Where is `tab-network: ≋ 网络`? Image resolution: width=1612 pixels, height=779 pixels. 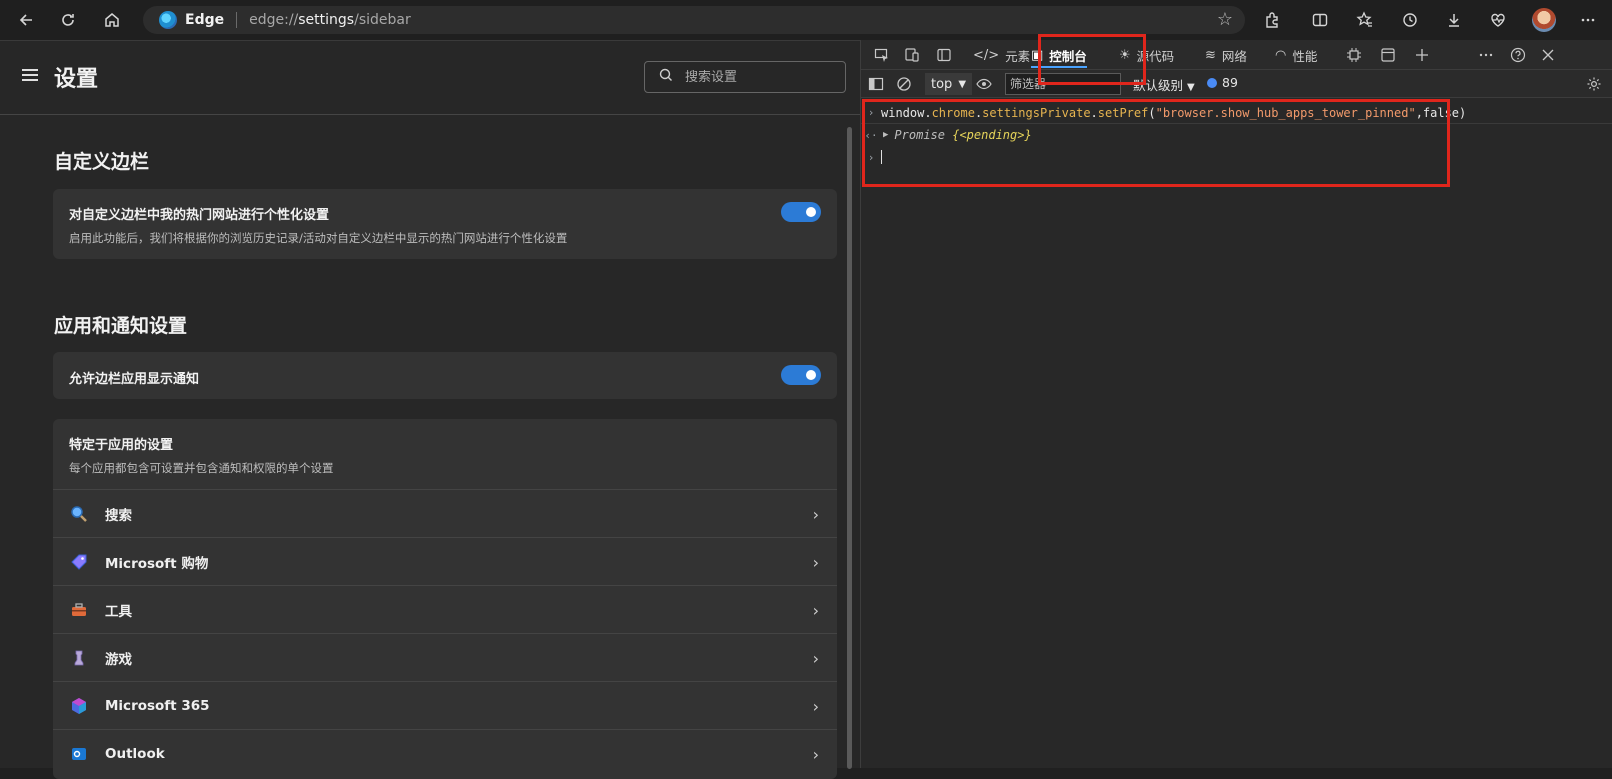 tab-network: ≋ 网络 is located at coordinates (1226, 55).